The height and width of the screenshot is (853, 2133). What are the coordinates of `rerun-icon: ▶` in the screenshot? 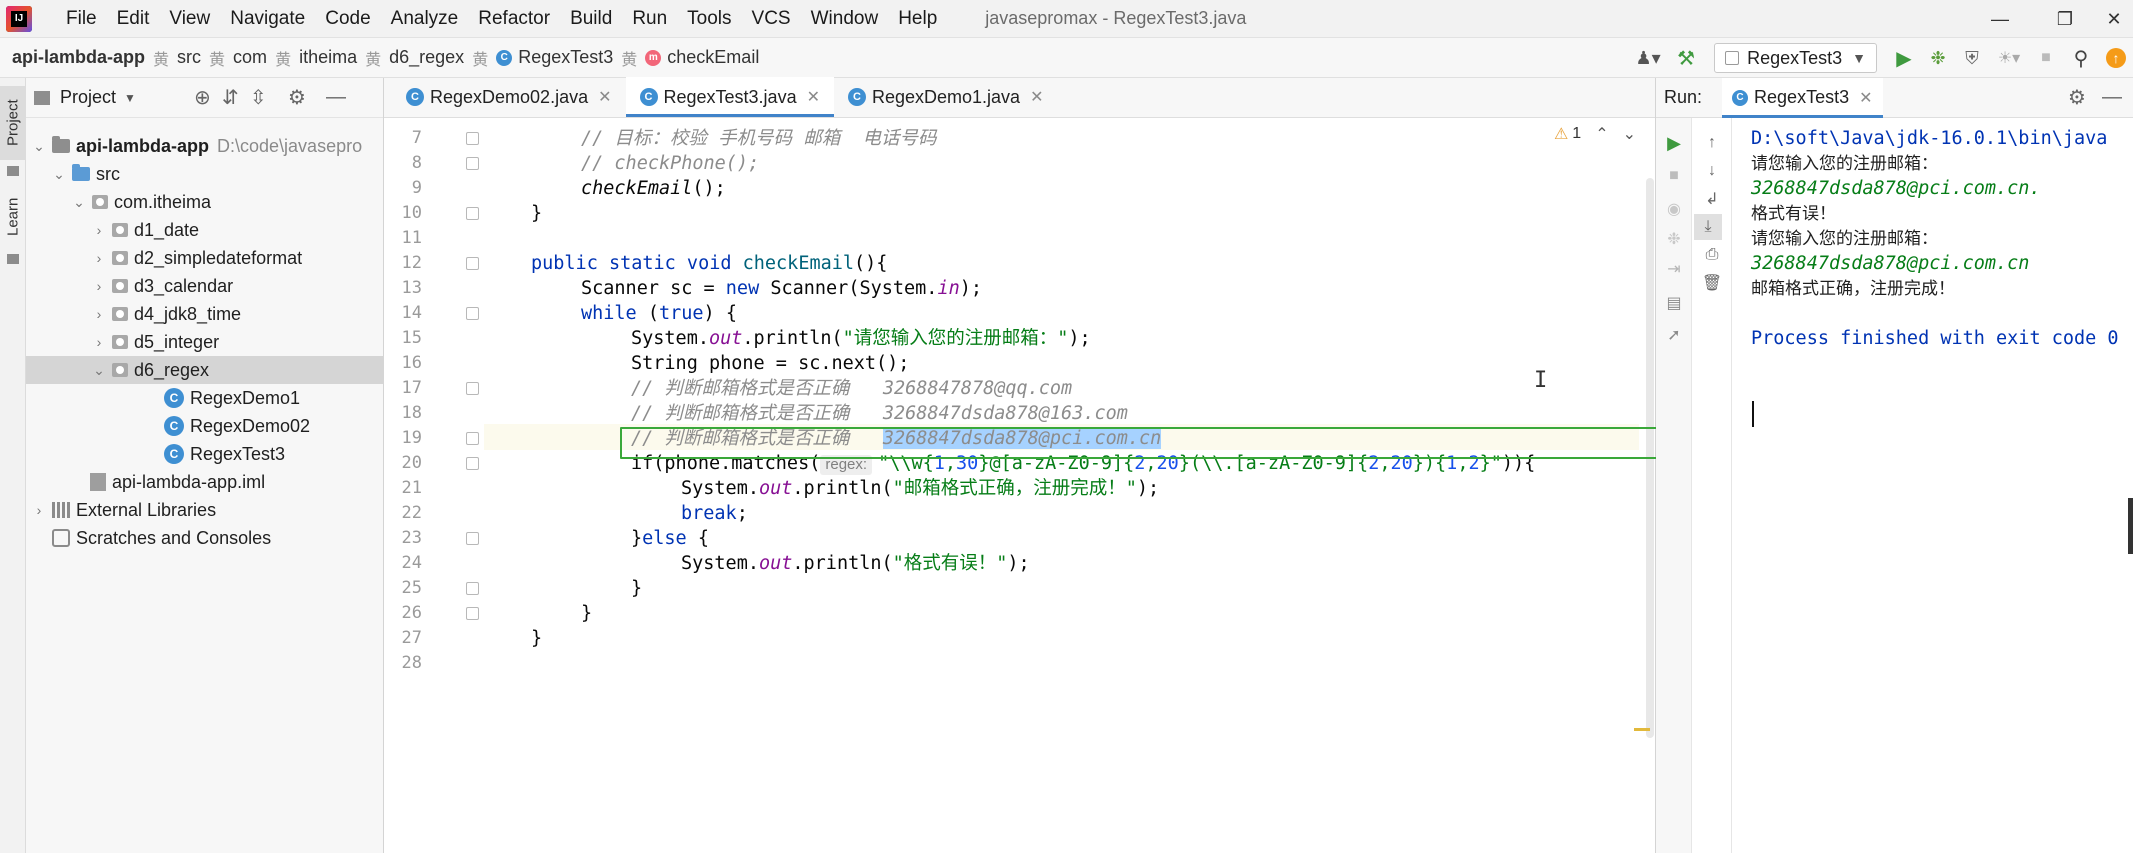 It's located at (1674, 143).